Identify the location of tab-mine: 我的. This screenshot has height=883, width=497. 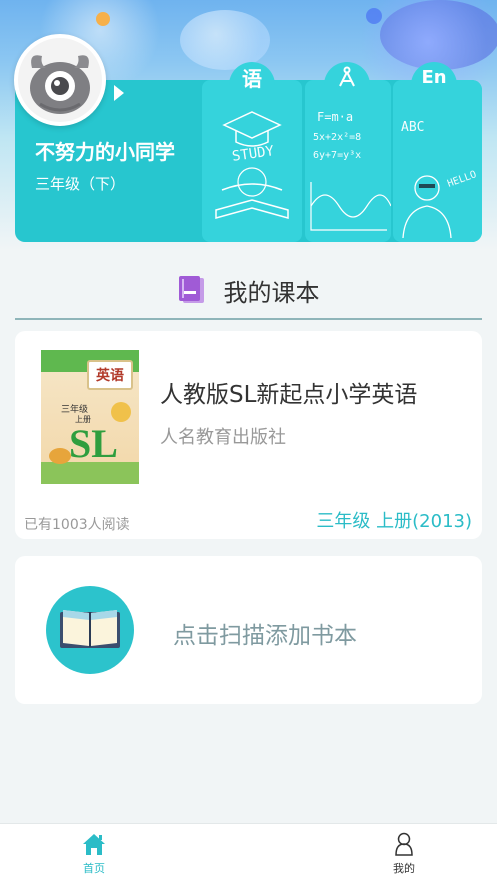
(404, 854).